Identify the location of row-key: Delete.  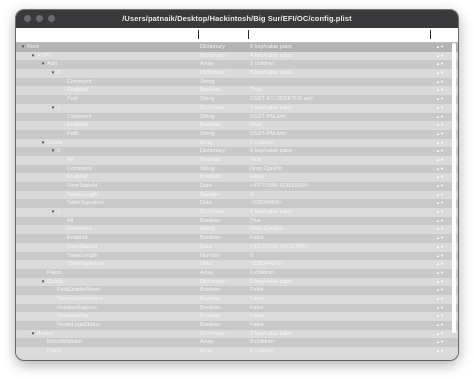
(123, 143).